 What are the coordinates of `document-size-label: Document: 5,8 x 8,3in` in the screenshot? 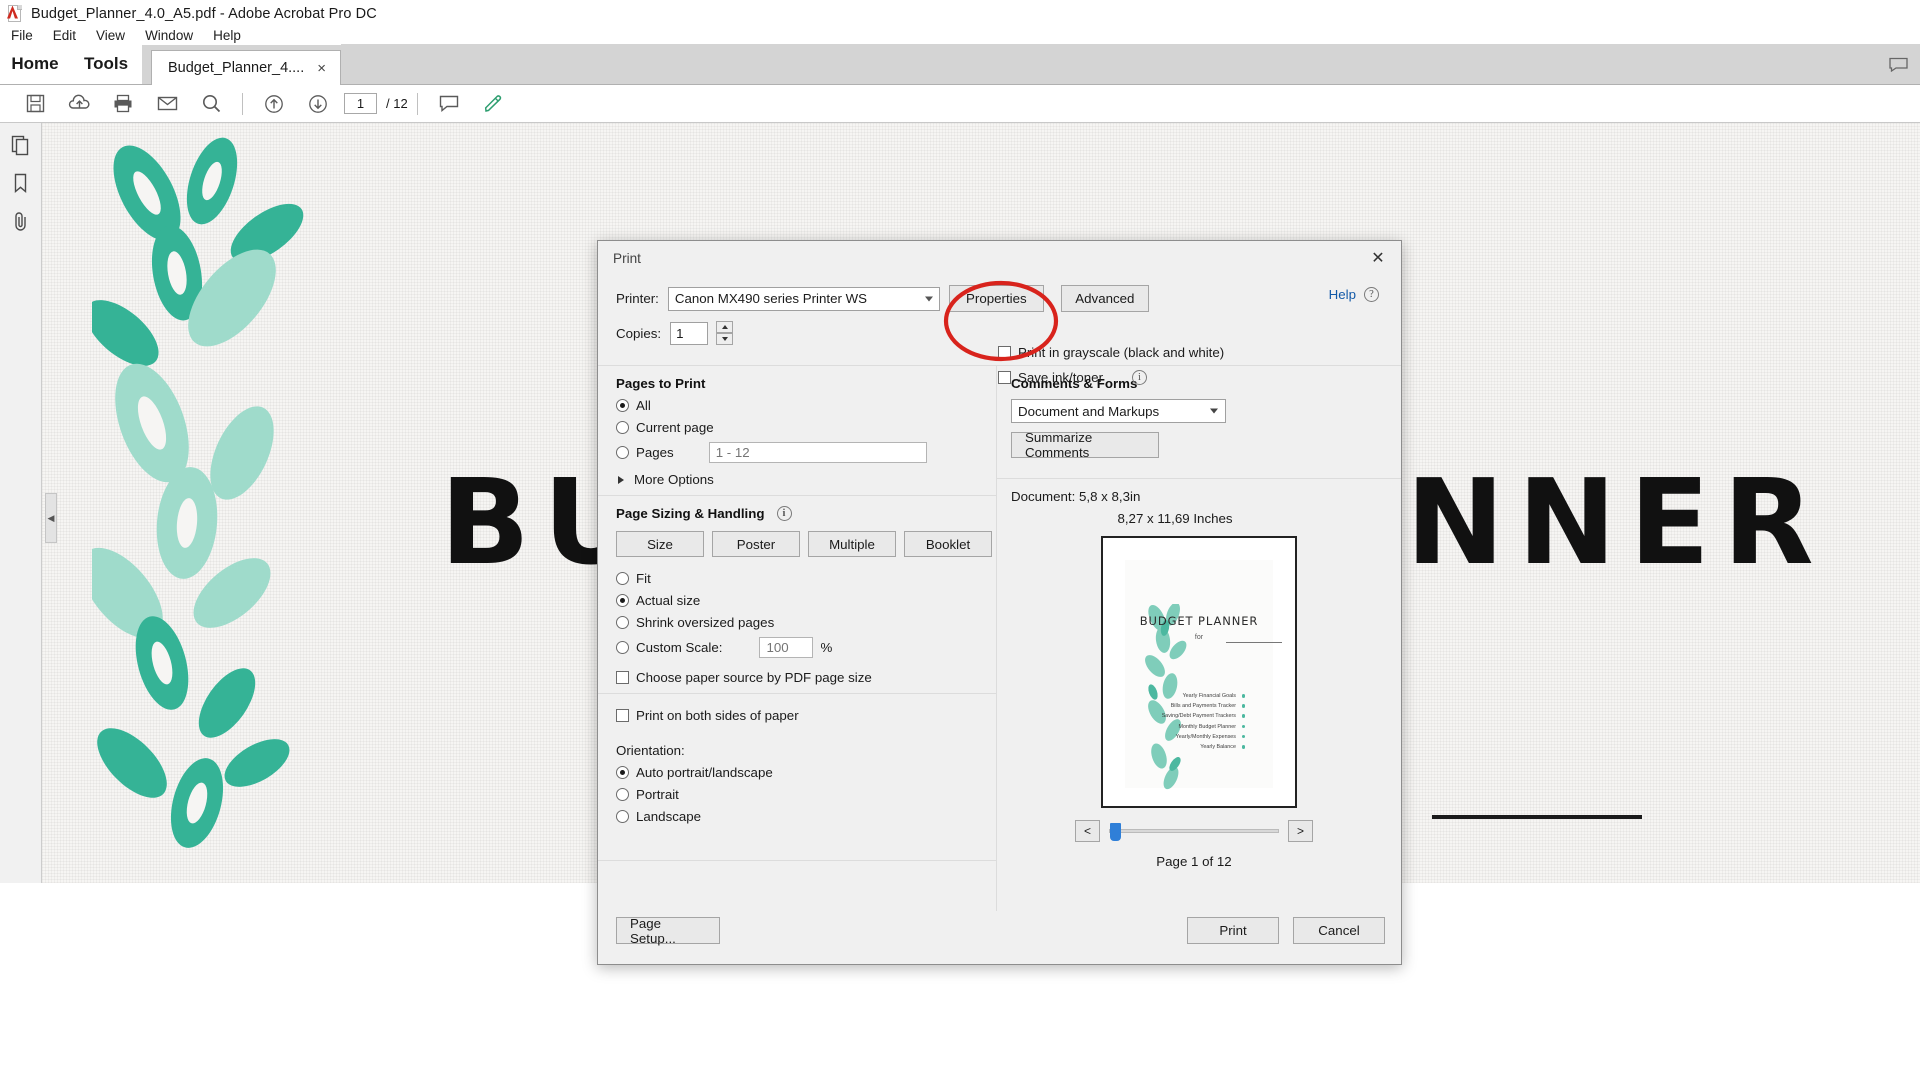 It's located at (1076, 496).